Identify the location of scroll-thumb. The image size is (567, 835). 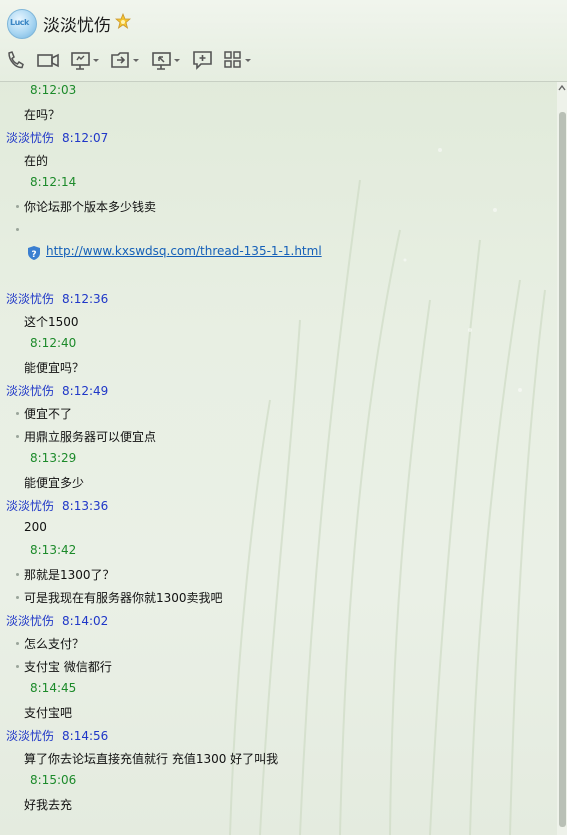
(562, 469).